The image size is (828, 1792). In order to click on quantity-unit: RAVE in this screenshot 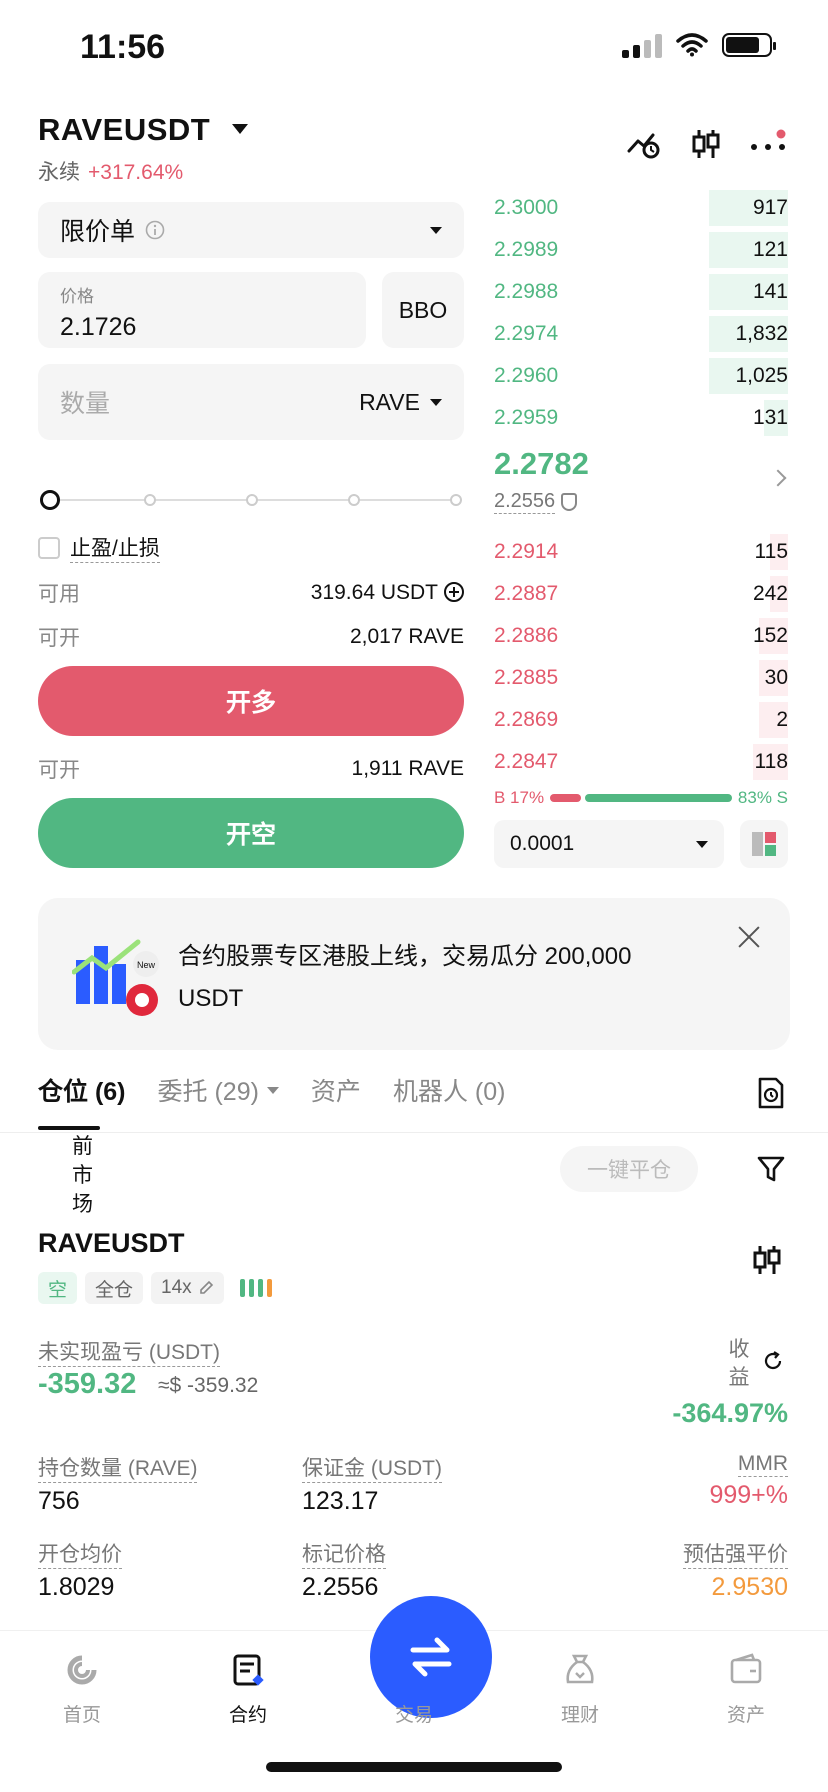, I will do `click(389, 401)`.